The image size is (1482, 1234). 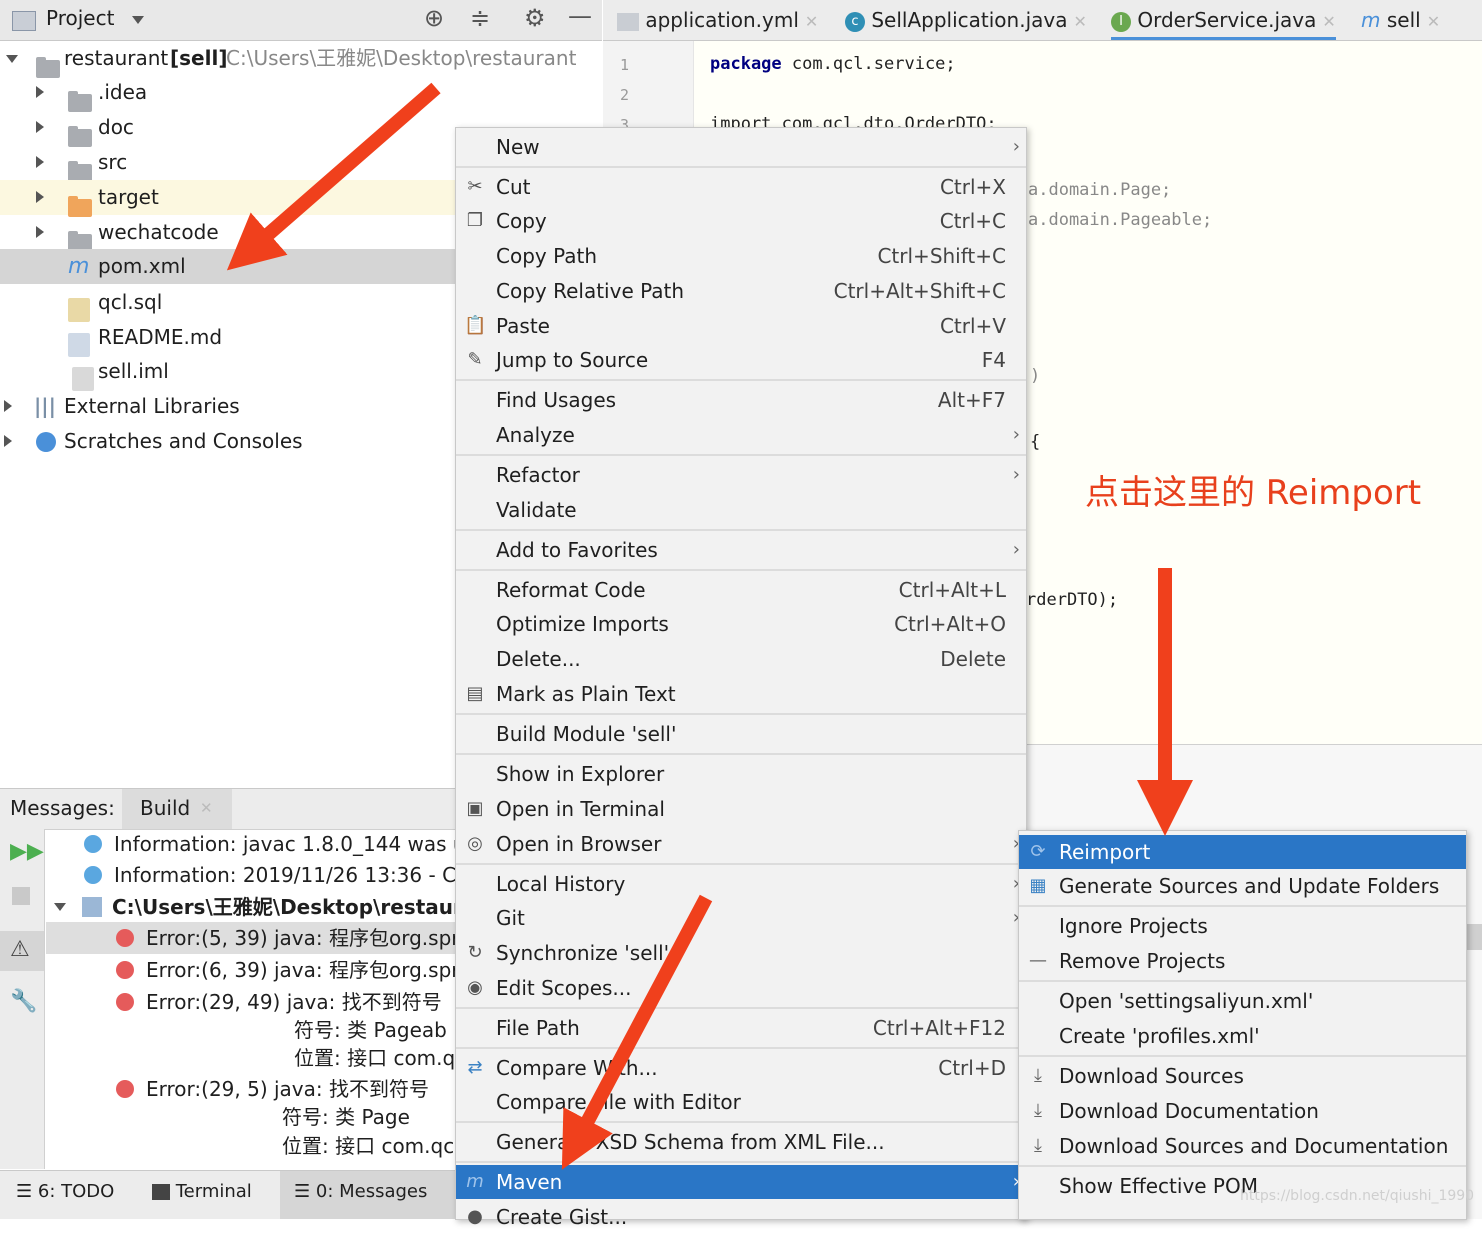 What do you see at coordinates (637, 1032) in the screenshot?
I see `arrow-to-maven` at bounding box center [637, 1032].